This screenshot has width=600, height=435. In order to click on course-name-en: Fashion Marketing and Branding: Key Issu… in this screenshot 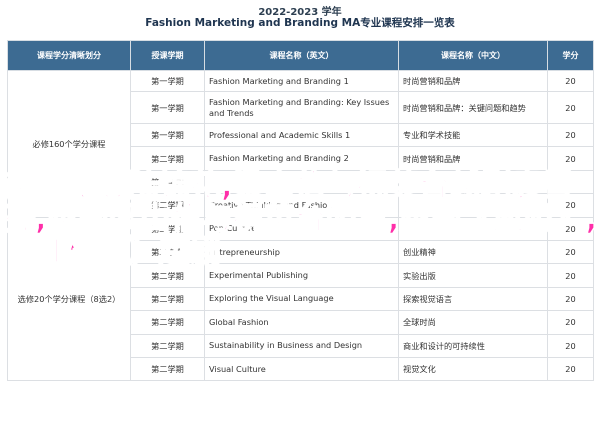, I will do `click(301, 107)`.